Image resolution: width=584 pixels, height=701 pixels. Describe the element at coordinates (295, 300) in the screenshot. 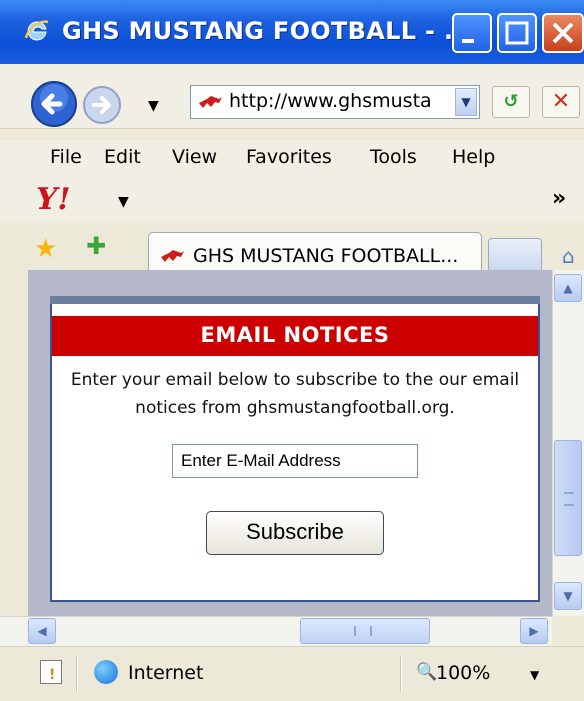

I see `widget-top-strip` at that location.